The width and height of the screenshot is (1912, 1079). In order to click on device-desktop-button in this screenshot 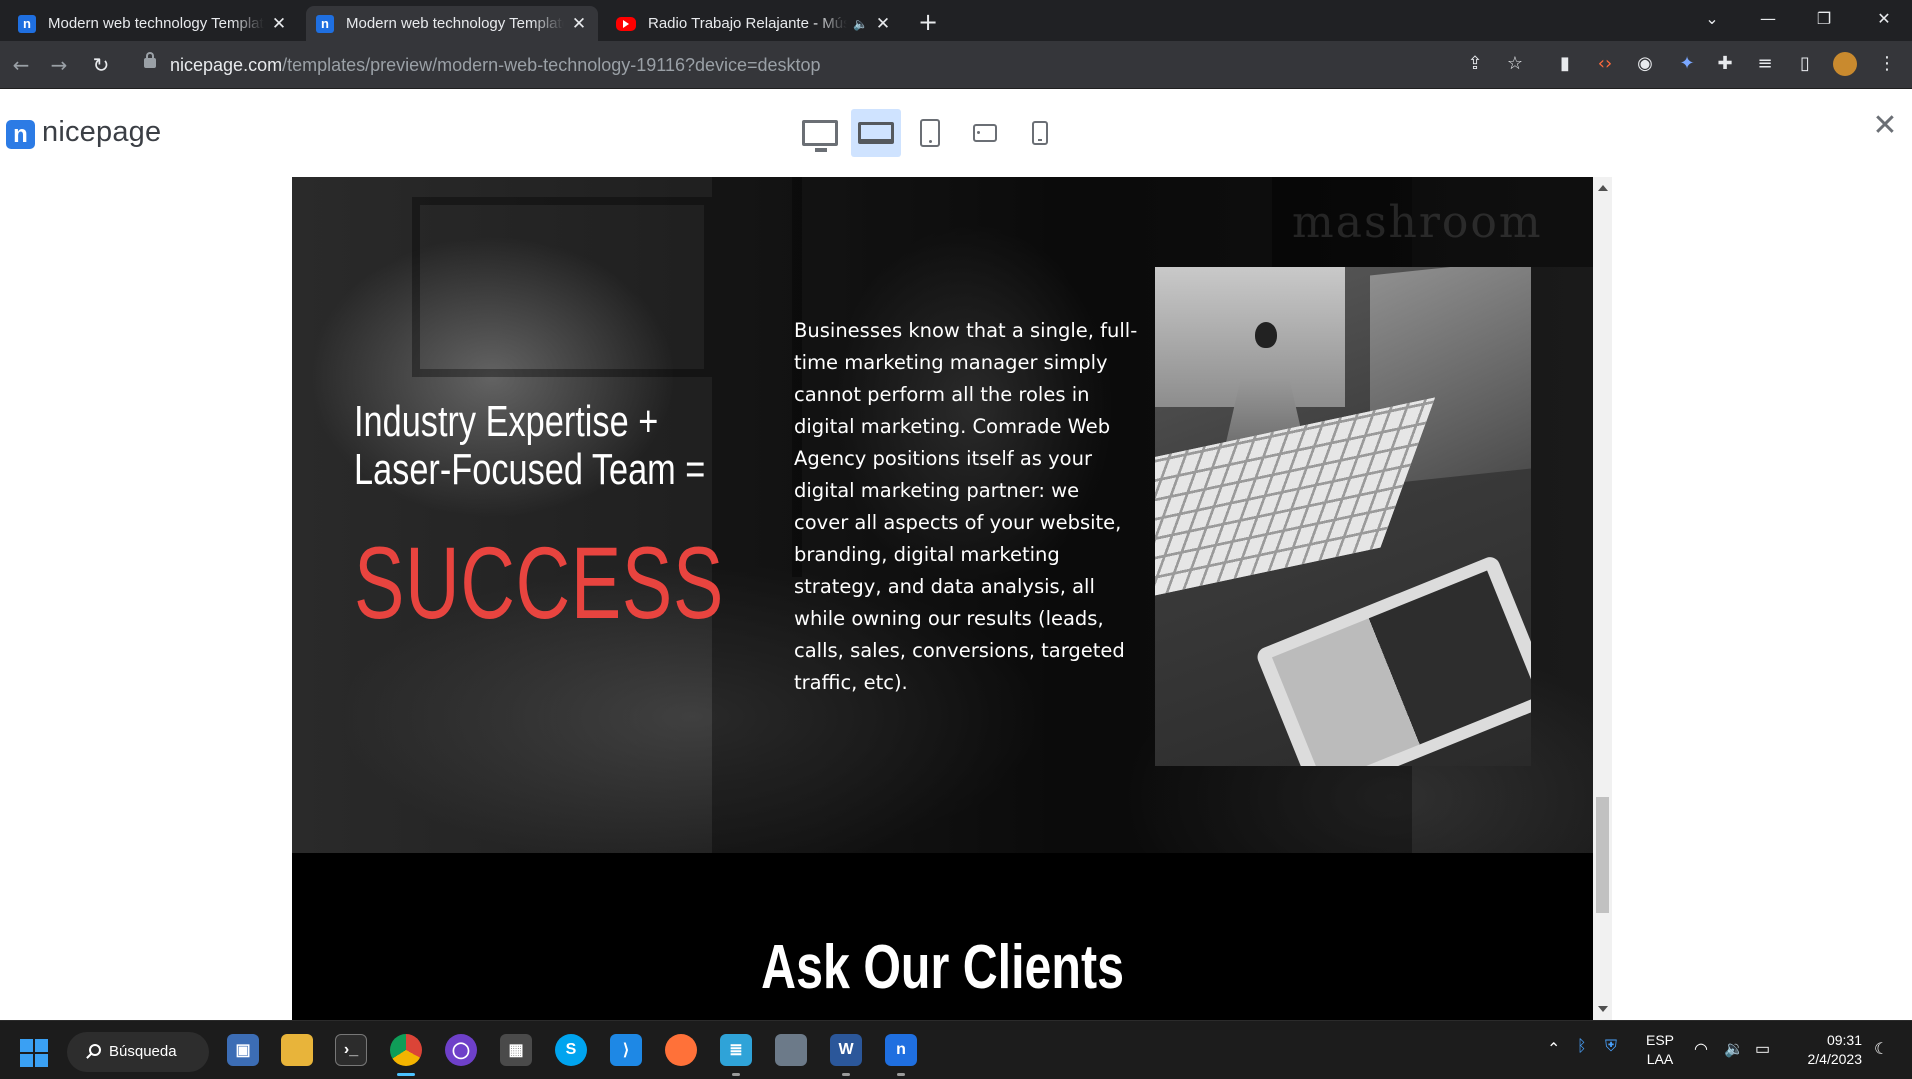, I will do `click(820, 133)`.